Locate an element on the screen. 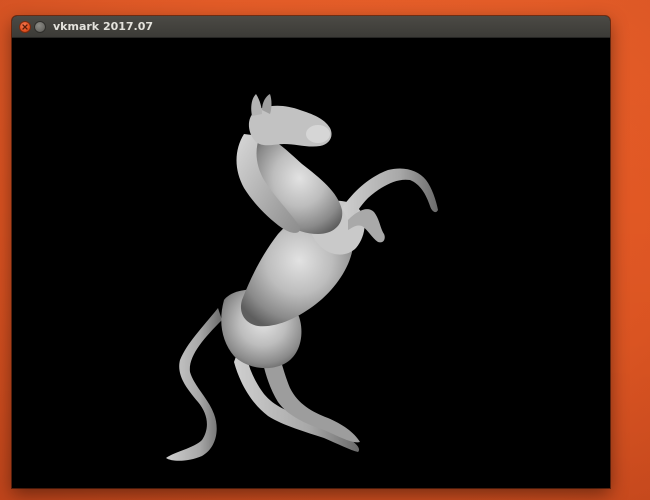 This screenshot has height=500, width=650. window-title: vkmark 2017.07 is located at coordinates (103, 26).